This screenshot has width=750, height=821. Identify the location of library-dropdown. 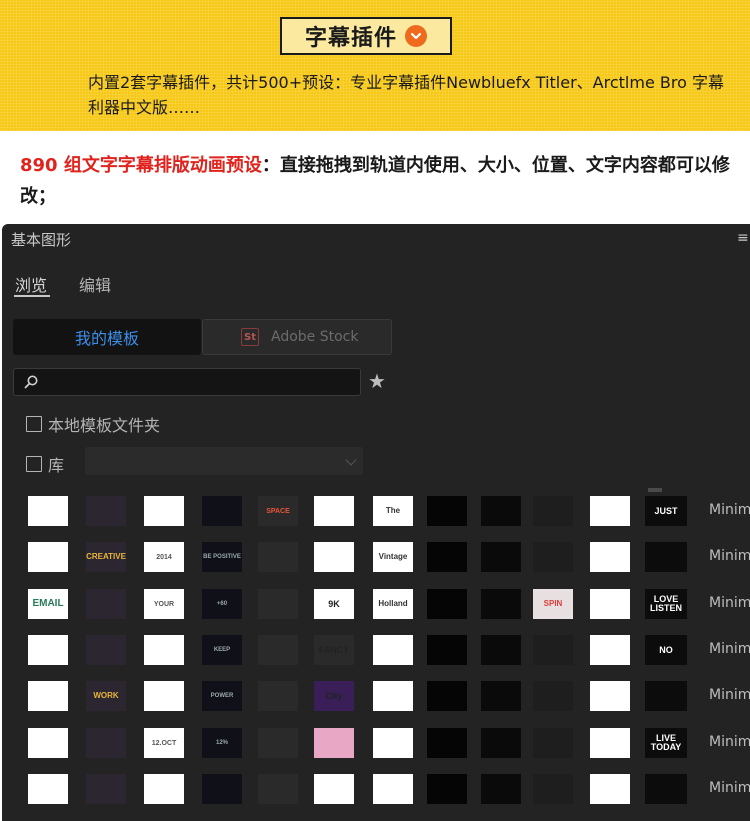
(224, 461).